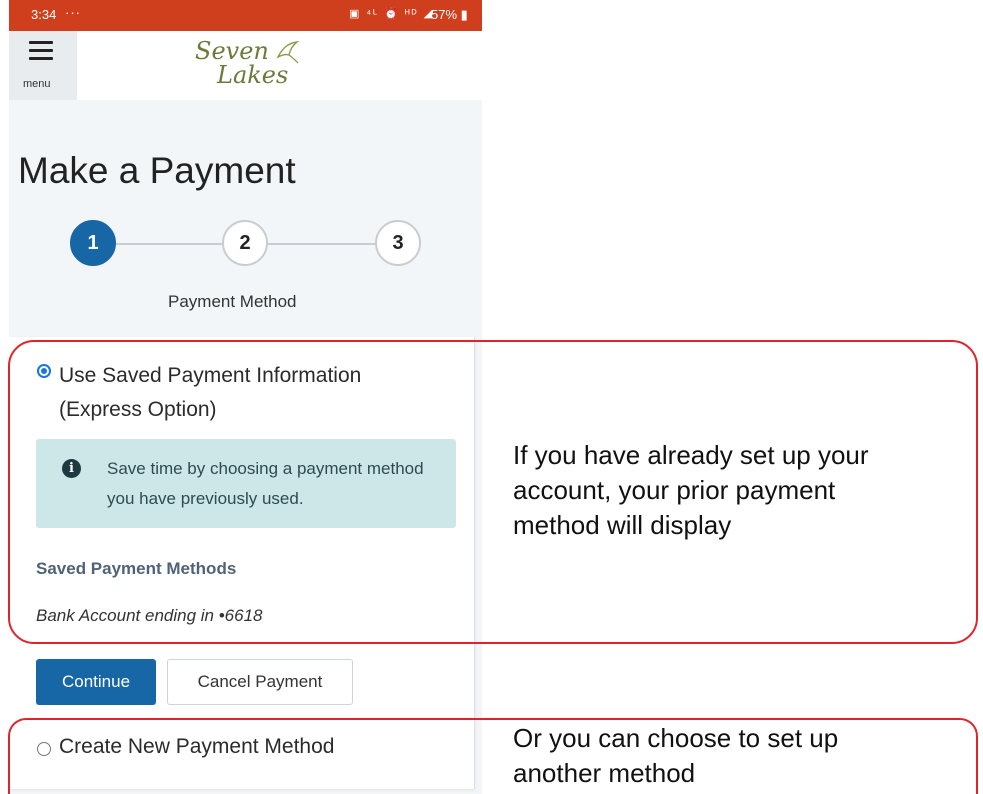 This screenshot has width=983, height=794. What do you see at coordinates (73, 12) in the screenshot?
I see `status-dots: ···` at bounding box center [73, 12].